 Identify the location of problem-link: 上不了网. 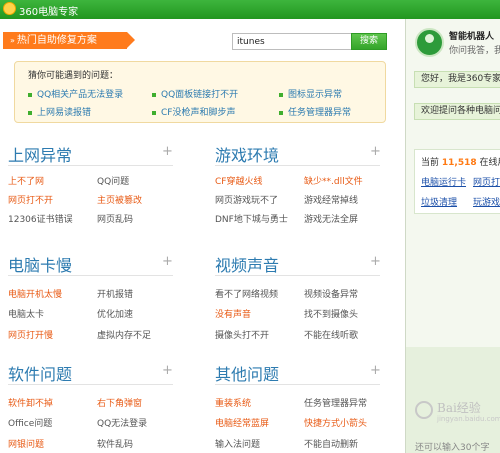
(26, 180).